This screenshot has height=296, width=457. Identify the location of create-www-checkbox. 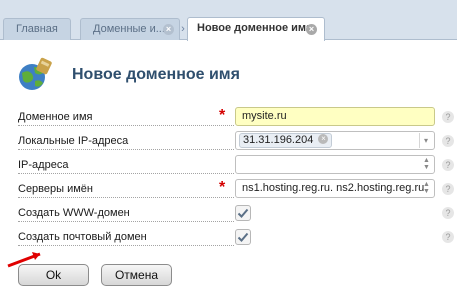
(243, 213).